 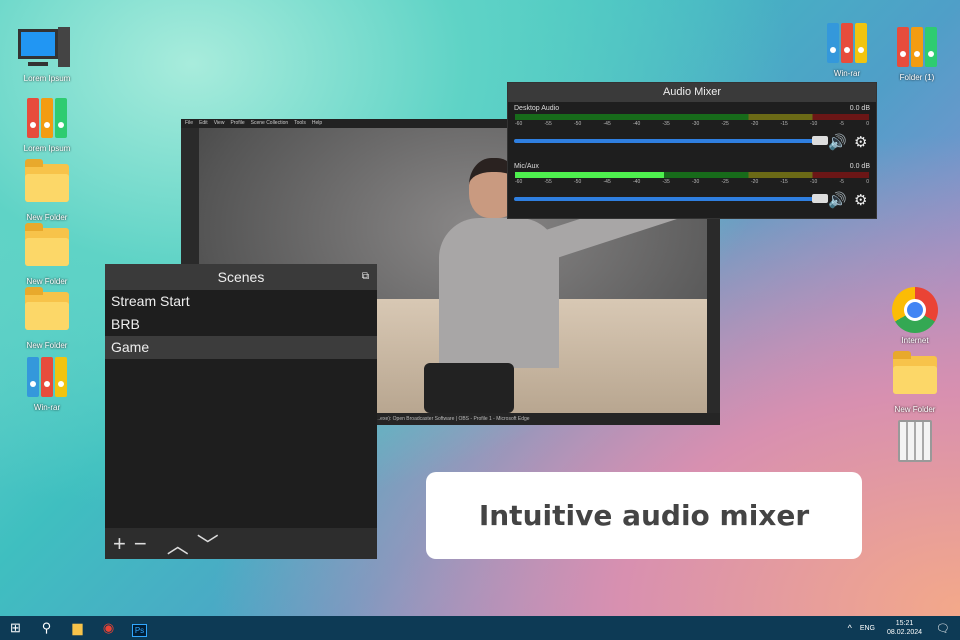 I want to click on undock-icon: ⧉, so click(x=365, y=277).